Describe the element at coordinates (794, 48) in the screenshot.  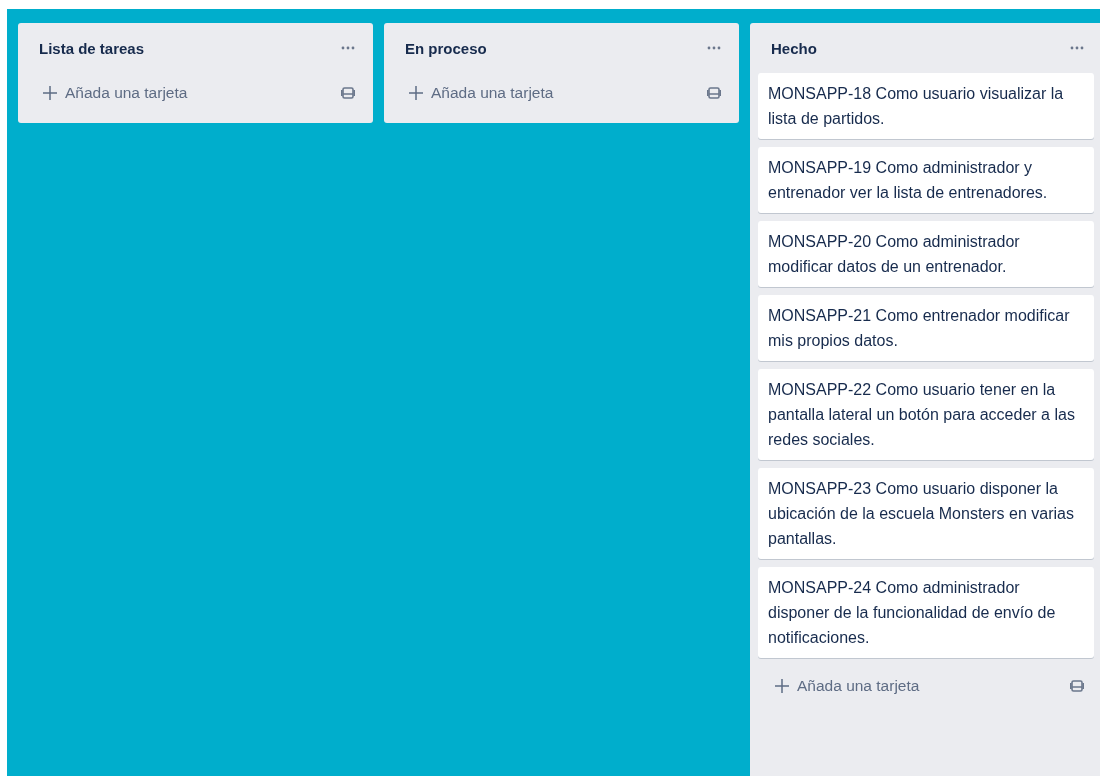
I see `list-title: Hecho` at that location.